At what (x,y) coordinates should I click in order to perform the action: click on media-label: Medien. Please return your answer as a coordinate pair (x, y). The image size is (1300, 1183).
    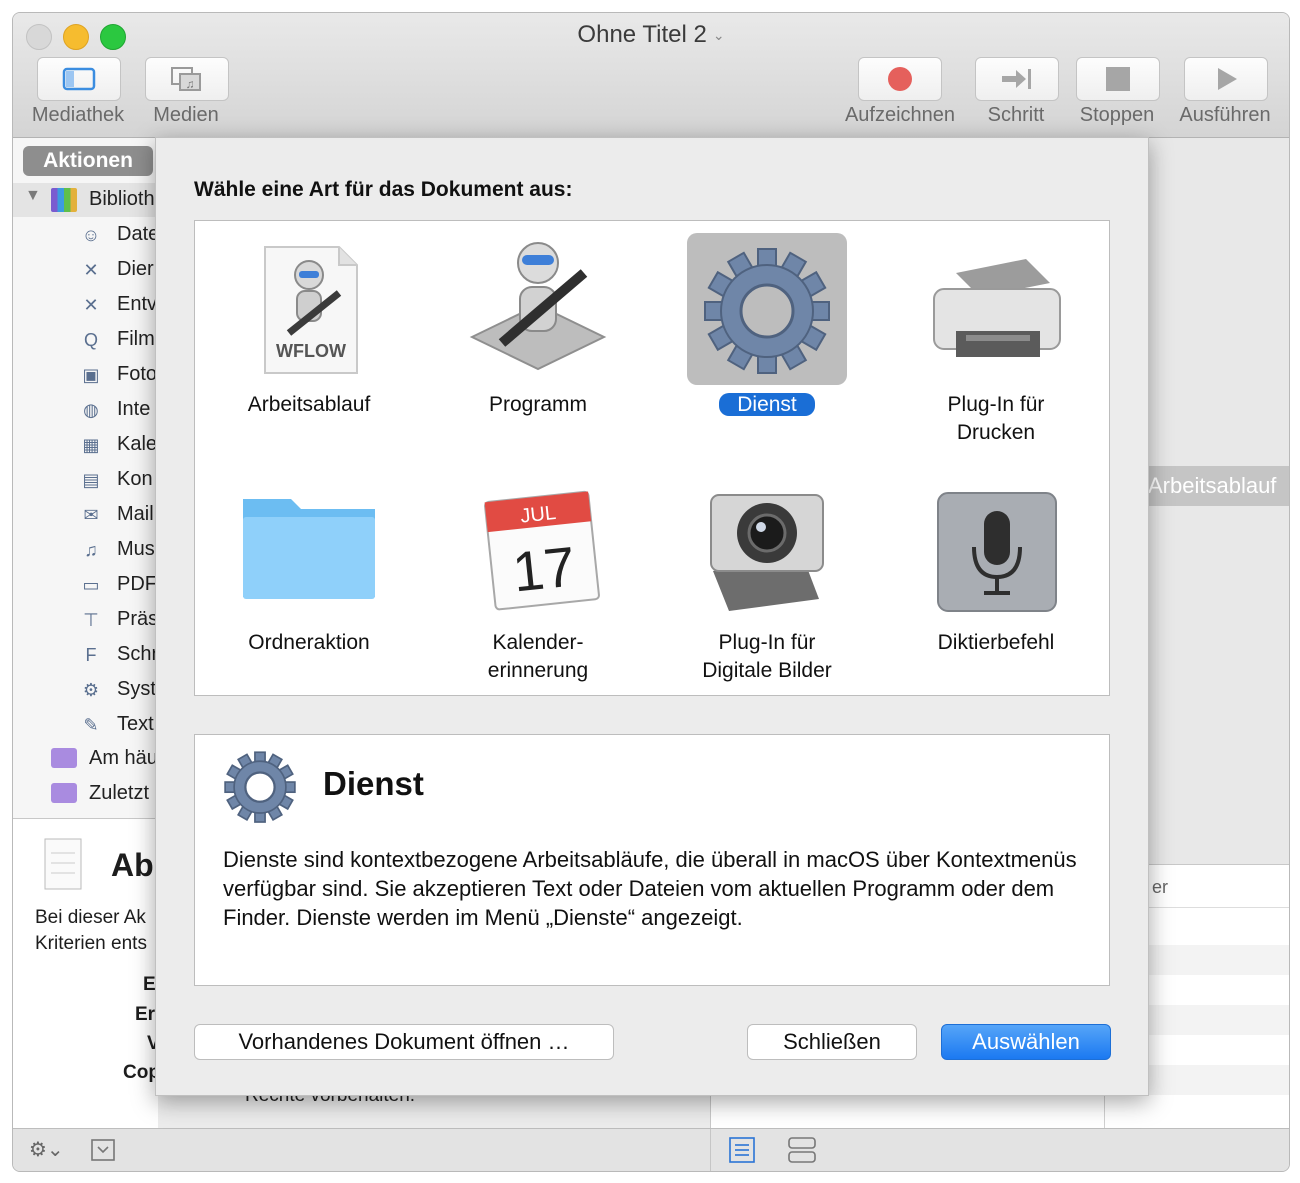
    Looking at the image, I should click on (186, 115).